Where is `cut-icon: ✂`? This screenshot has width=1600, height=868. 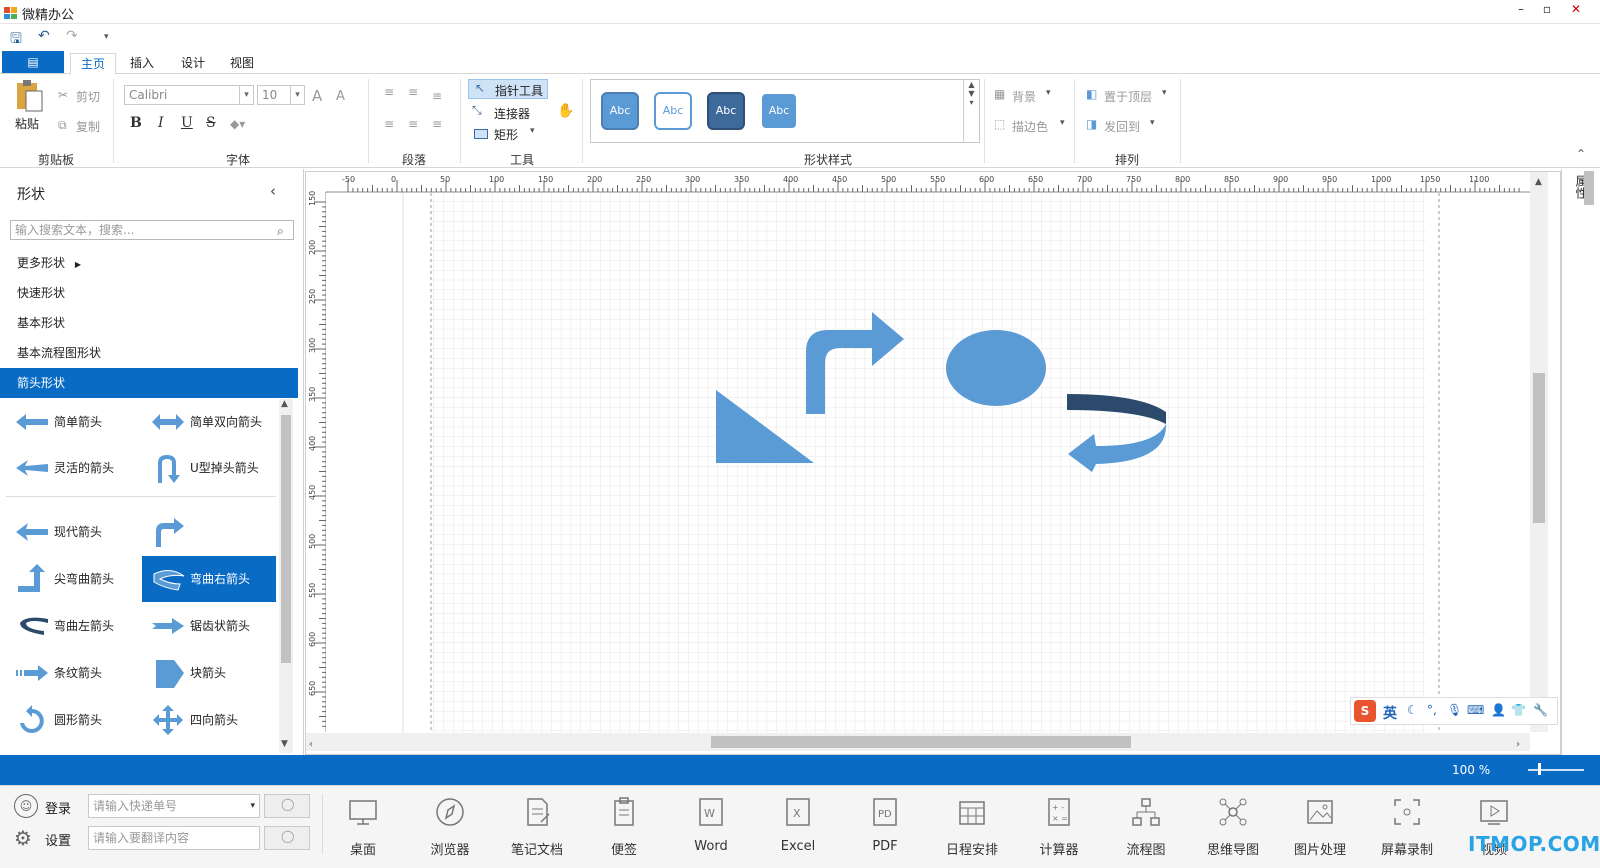
cut-icon: ✂ is located at coordinates (63, 95).